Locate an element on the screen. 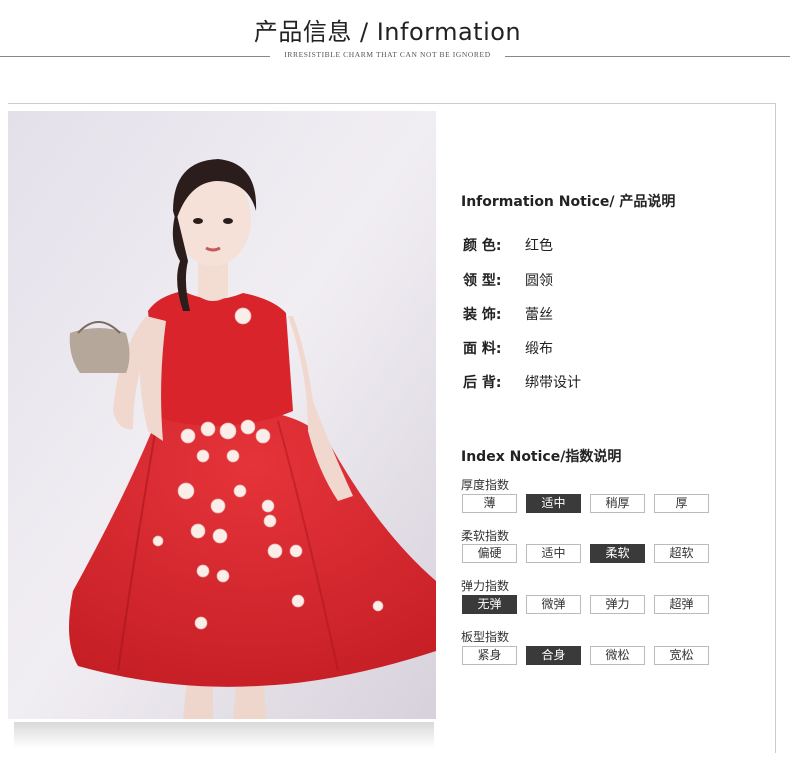 The height and width of the screenshot is (761, 790). info-label: 颜 色: is located at coordinates (482, 246).